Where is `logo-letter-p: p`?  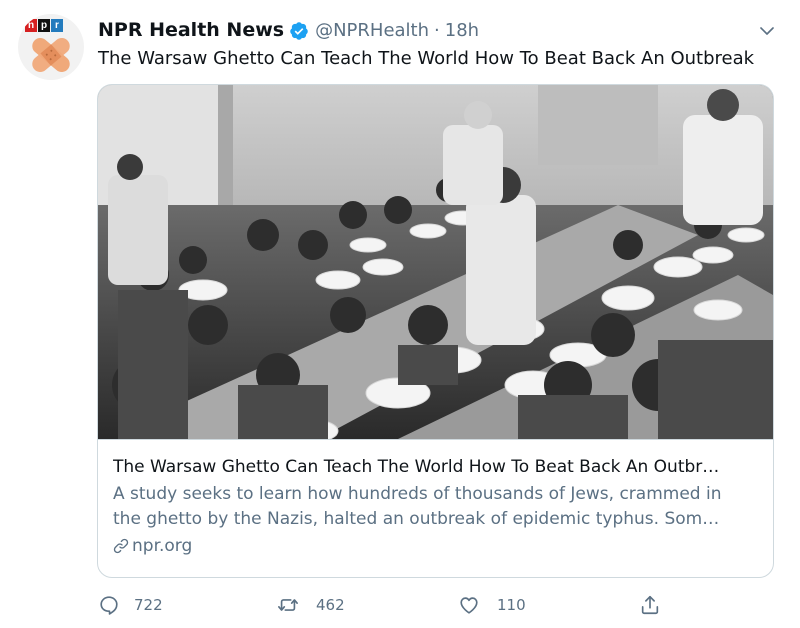 logo-letter-p: p is located at coordinates (44, 25).